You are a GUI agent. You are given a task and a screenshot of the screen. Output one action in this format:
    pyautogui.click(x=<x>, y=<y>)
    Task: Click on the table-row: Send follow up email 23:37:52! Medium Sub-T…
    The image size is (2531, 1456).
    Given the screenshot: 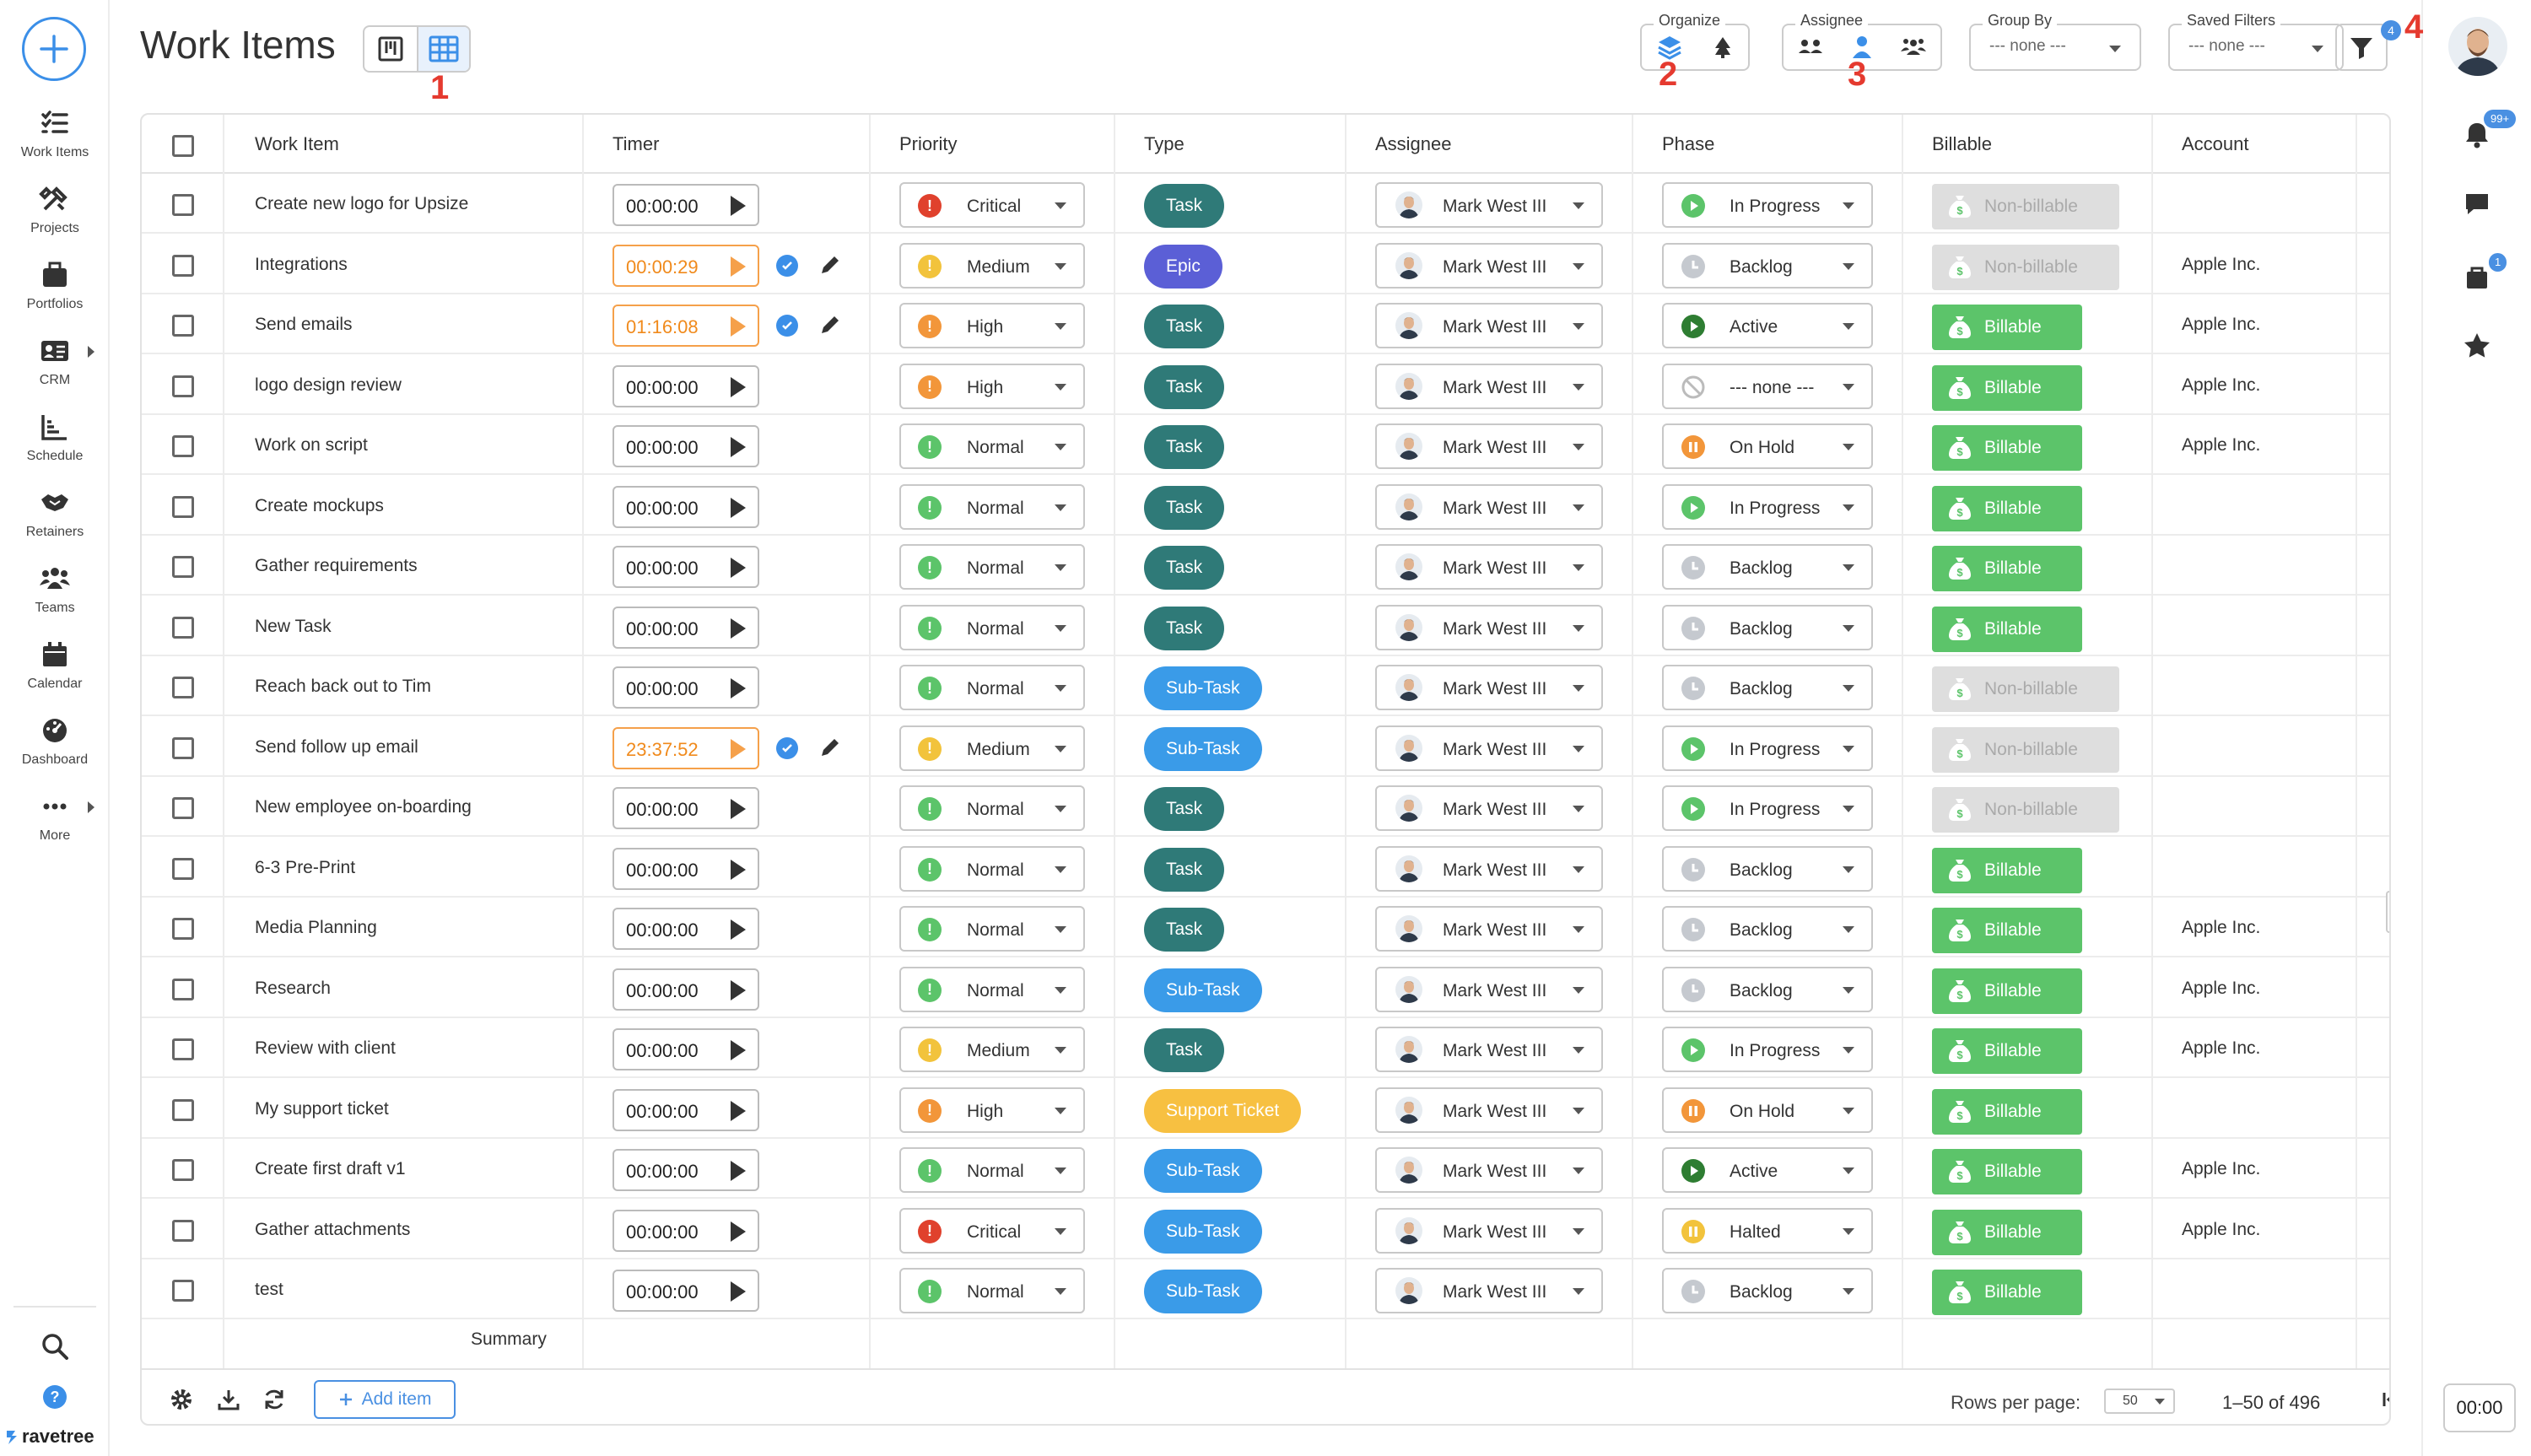 What is the action you would take?
    pyautogui.click(x=1265, y=747)
    